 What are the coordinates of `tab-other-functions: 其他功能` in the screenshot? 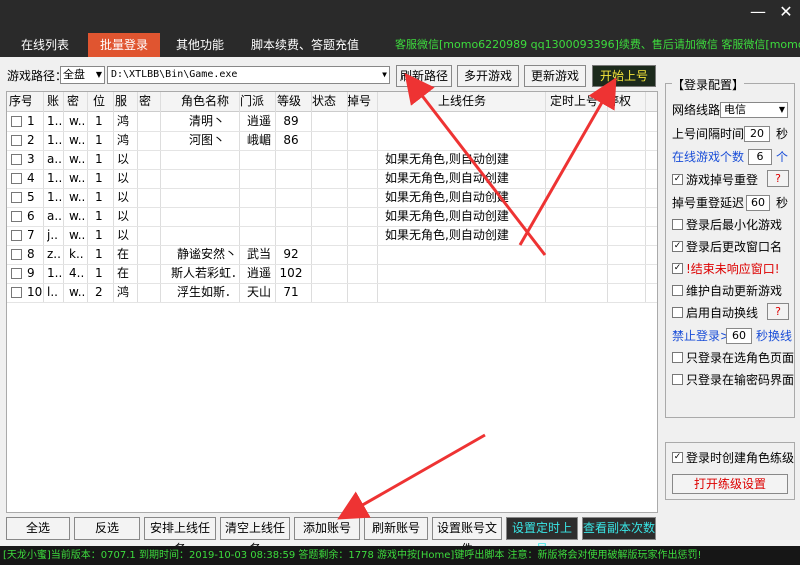 It's located at (200, 45).